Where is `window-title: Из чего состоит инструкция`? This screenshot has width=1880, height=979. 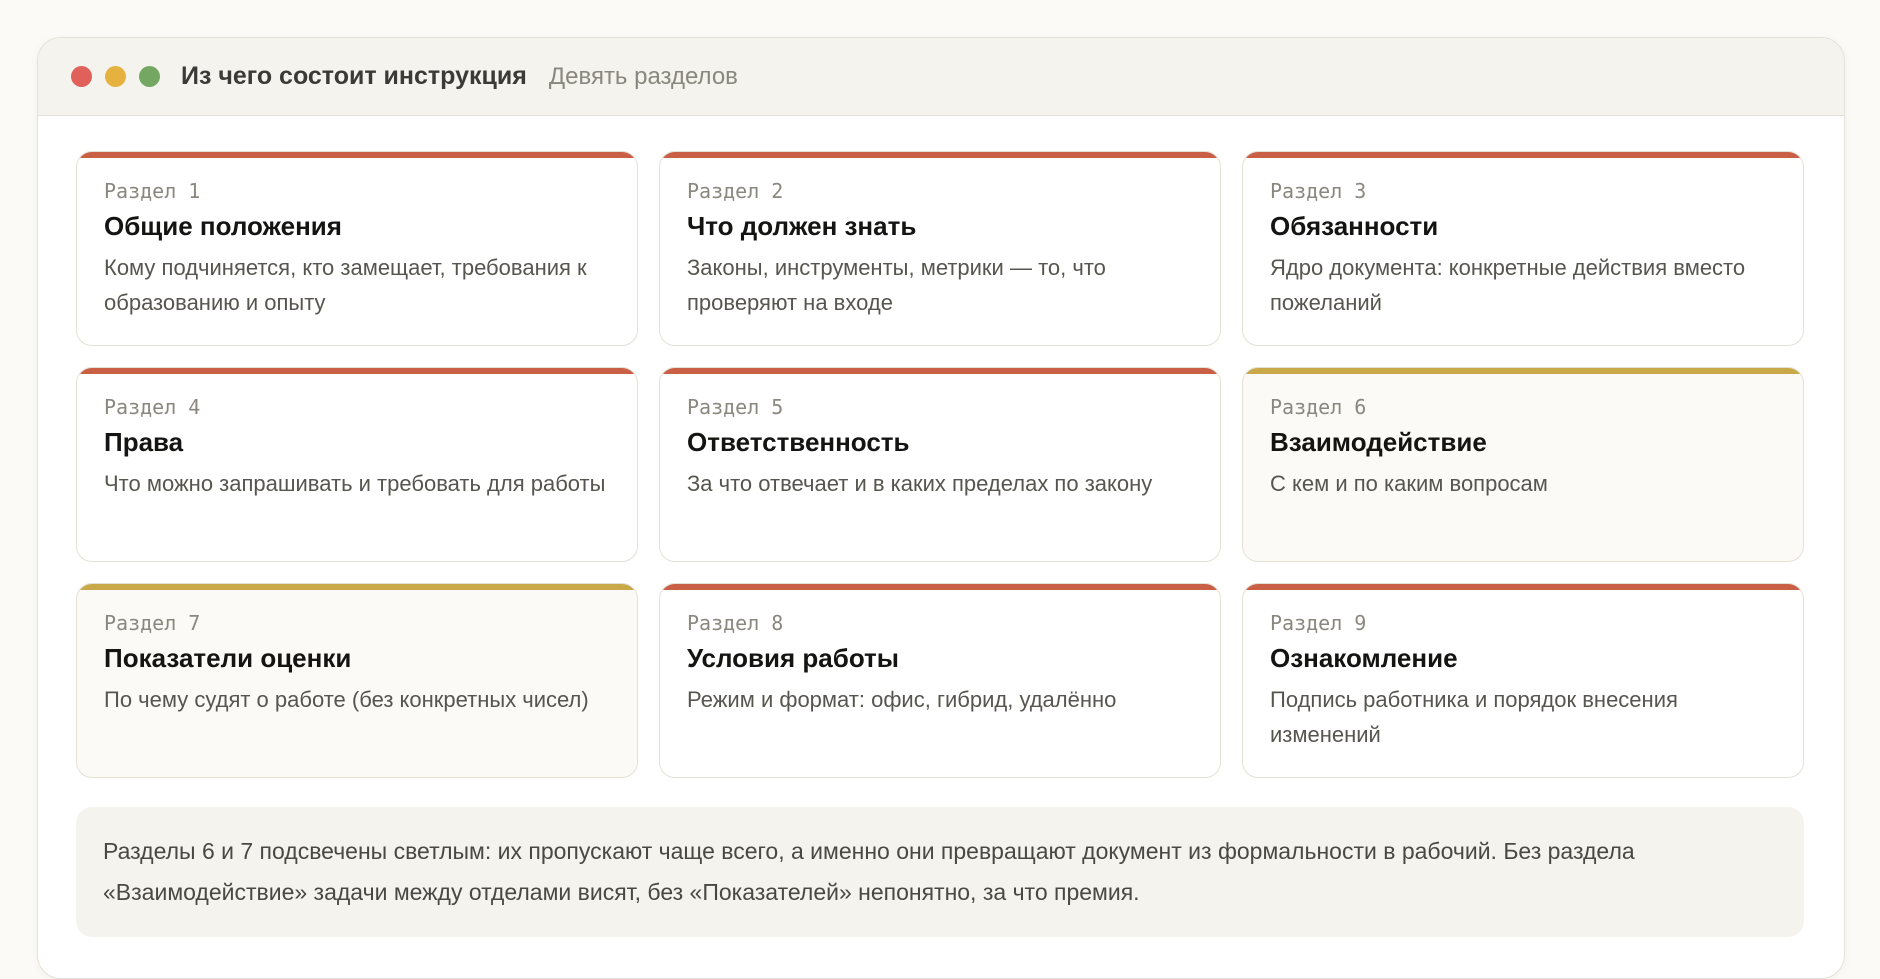
window-title: Из чего состоит инструкция is located at coordinates (354, 76).